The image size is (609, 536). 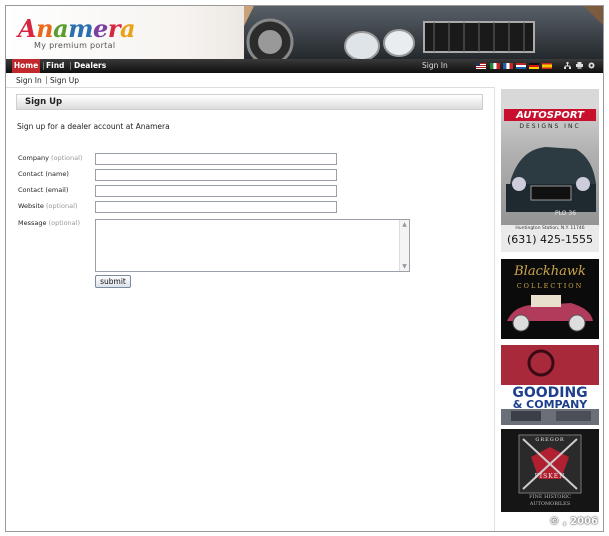 What do you see at coordinates (113, 281) in the screenshot?
I see `submit-button: submit` at bounding box center [113, 281].